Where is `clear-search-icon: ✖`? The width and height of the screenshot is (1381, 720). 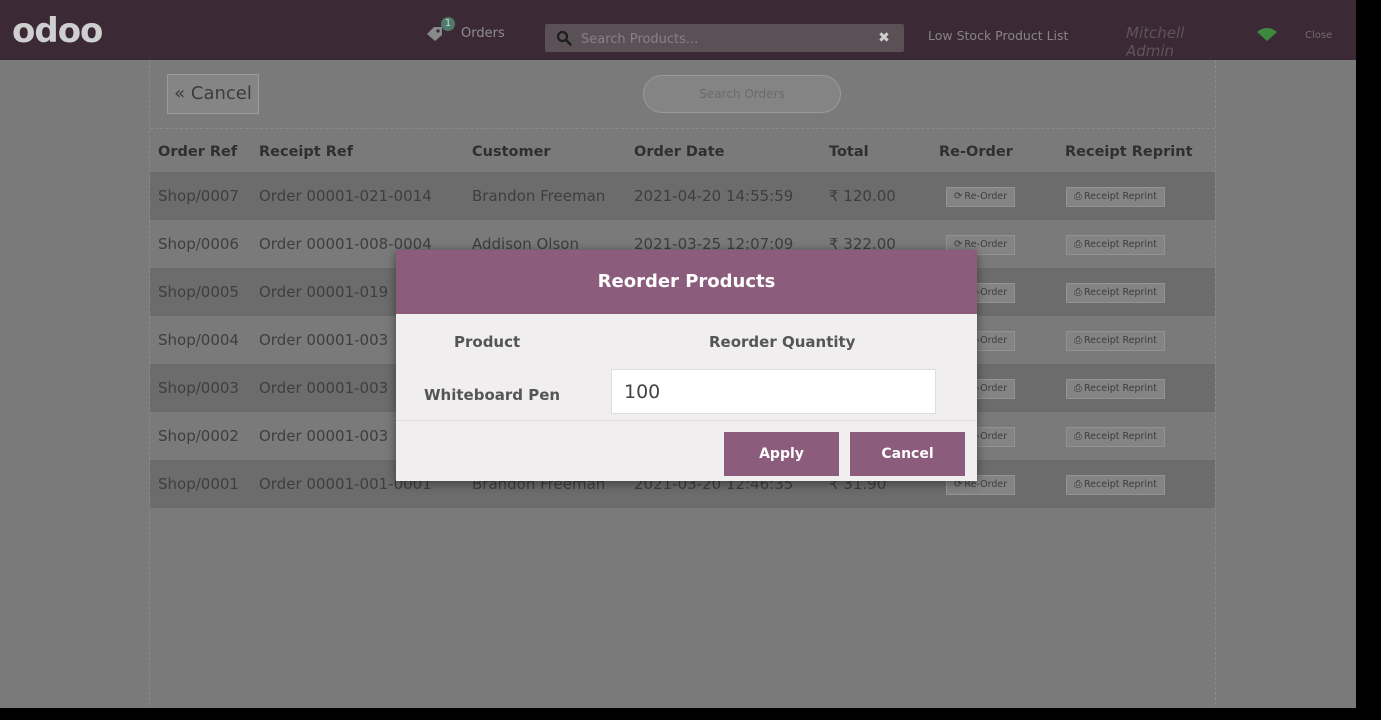 clear-search-icon: ✖ is located at coordinates (884, 38).